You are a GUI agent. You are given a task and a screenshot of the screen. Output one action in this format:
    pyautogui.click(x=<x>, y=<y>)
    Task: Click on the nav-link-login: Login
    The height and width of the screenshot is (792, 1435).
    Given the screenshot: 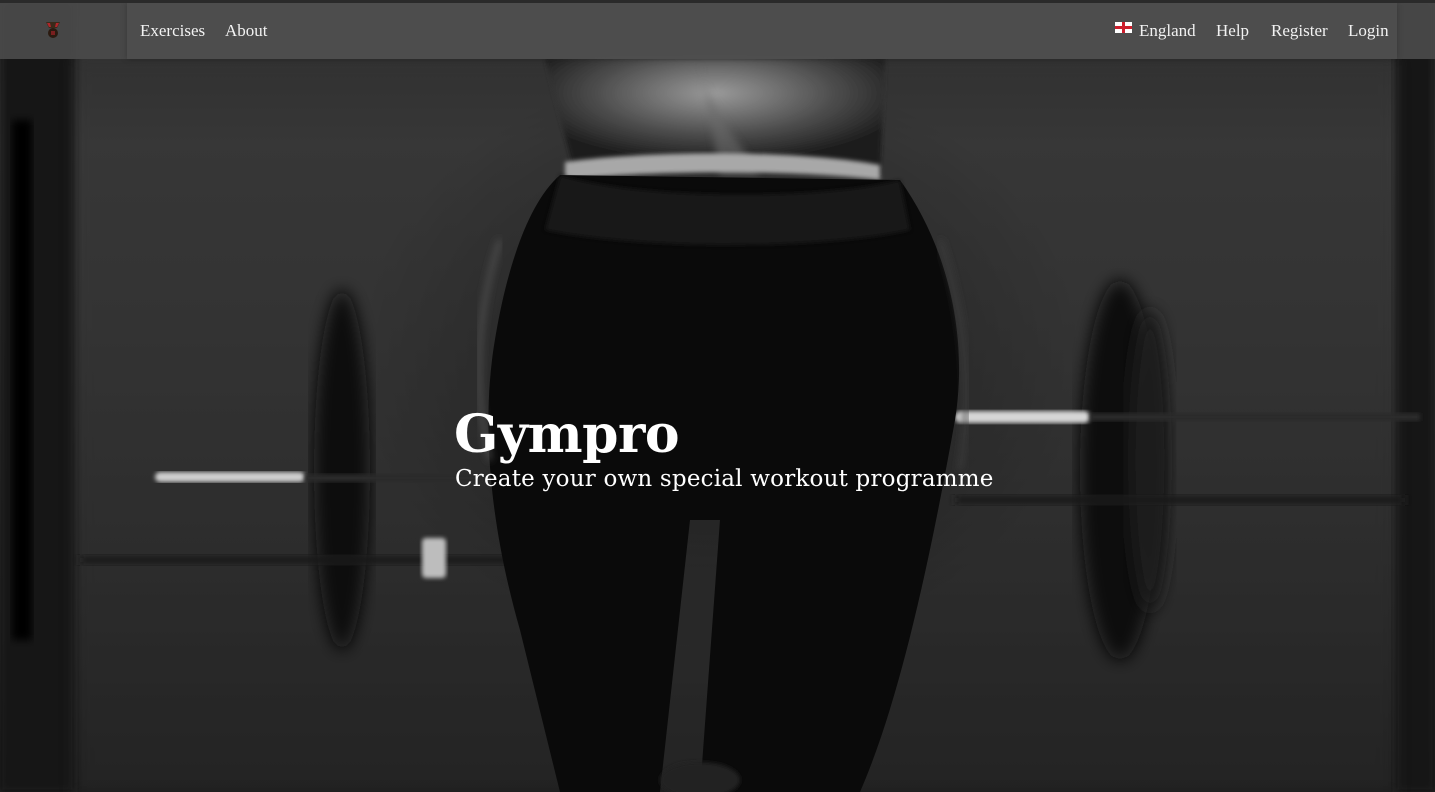 What is the action you would take?
    pyautogui.click(x=1368, y=31)
    